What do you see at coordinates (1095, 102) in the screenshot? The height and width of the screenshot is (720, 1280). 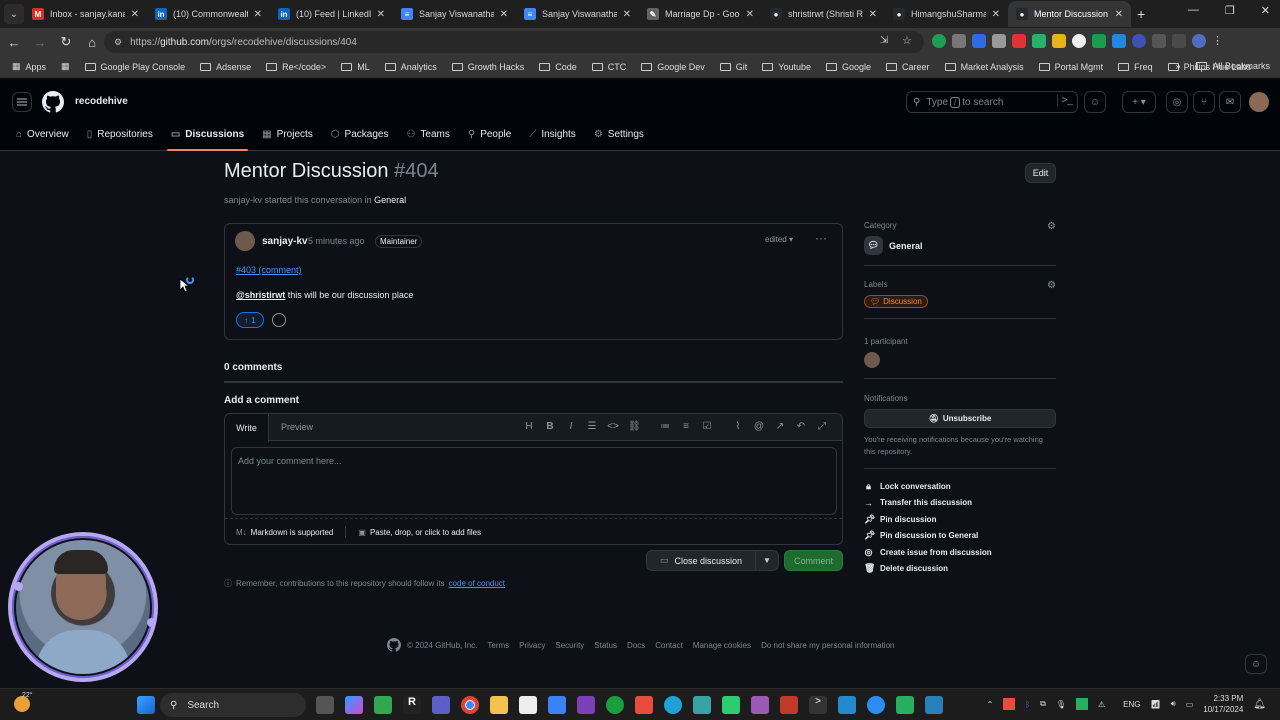 I see `copilot-icon: ☺` at bounding box center [1095, 102].